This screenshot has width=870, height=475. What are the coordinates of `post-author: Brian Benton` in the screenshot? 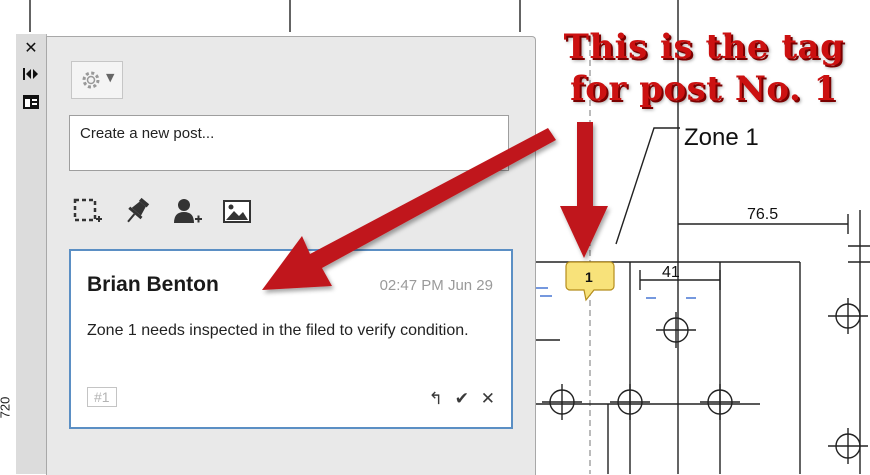 It's located at (153, 284).